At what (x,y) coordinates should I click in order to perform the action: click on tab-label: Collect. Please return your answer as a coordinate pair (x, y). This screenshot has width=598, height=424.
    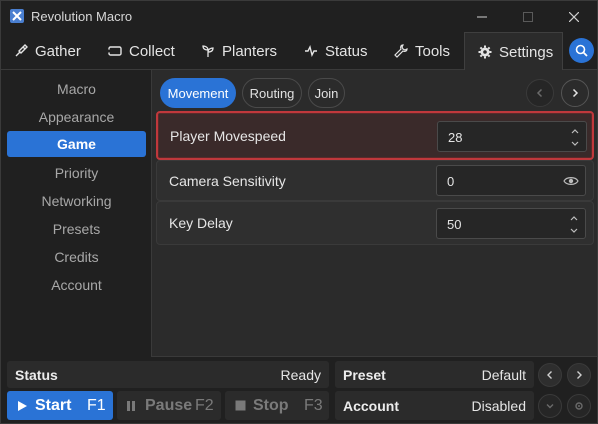
    Looking at the image, I should click on (152, 51).